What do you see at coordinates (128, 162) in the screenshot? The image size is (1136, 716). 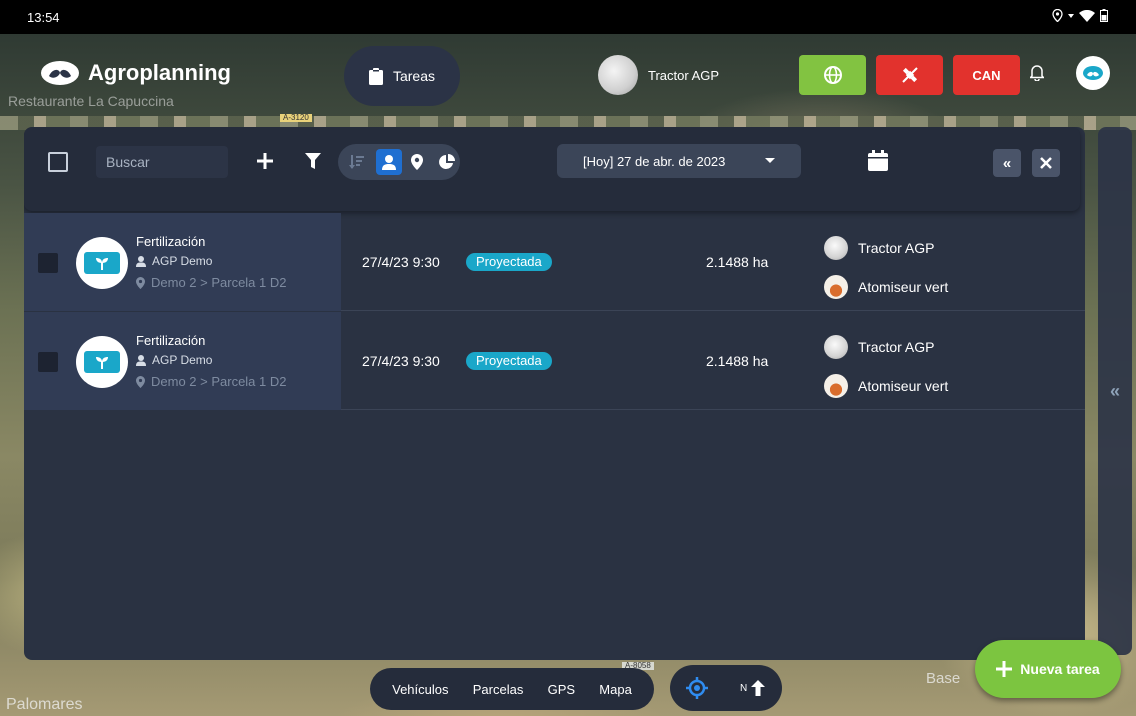 I see `search-placeholder: Buscar` at bounding box center [128, 162].